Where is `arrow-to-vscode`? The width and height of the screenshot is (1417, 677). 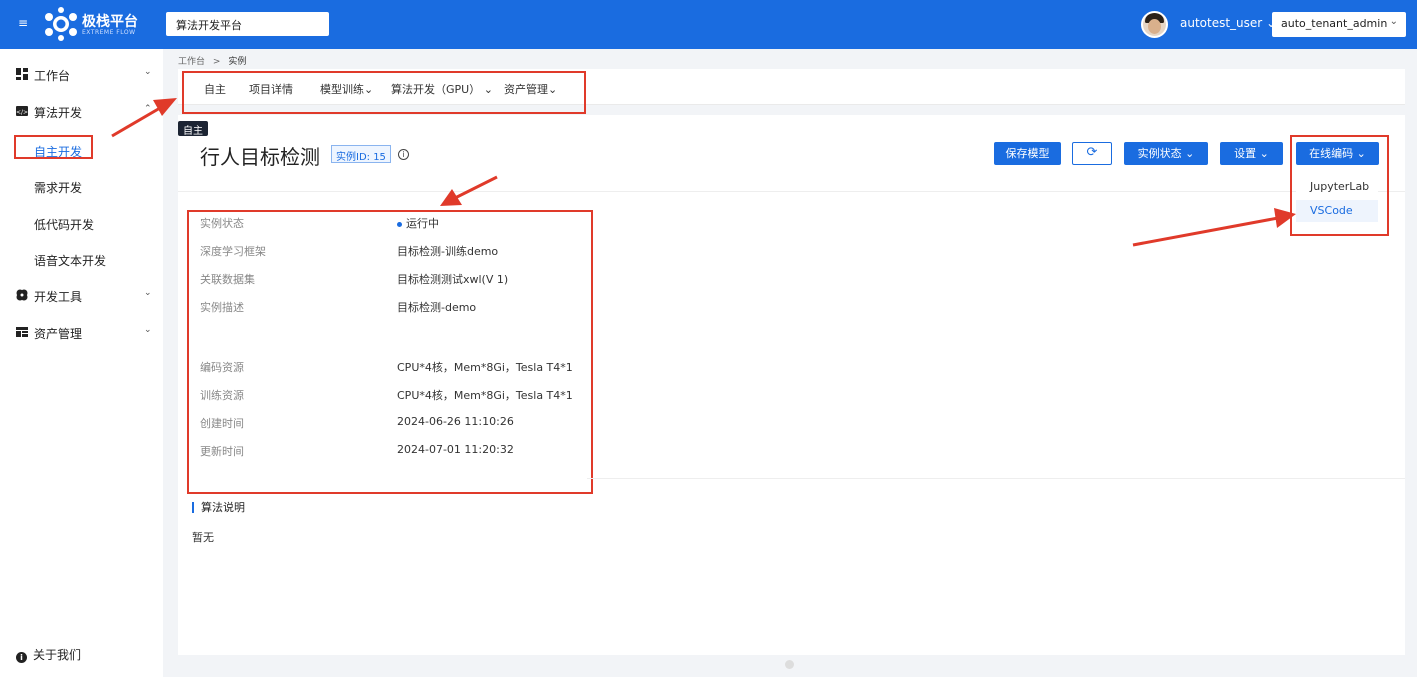
arrow-to-vscode is located at coordinates (1214, 227).